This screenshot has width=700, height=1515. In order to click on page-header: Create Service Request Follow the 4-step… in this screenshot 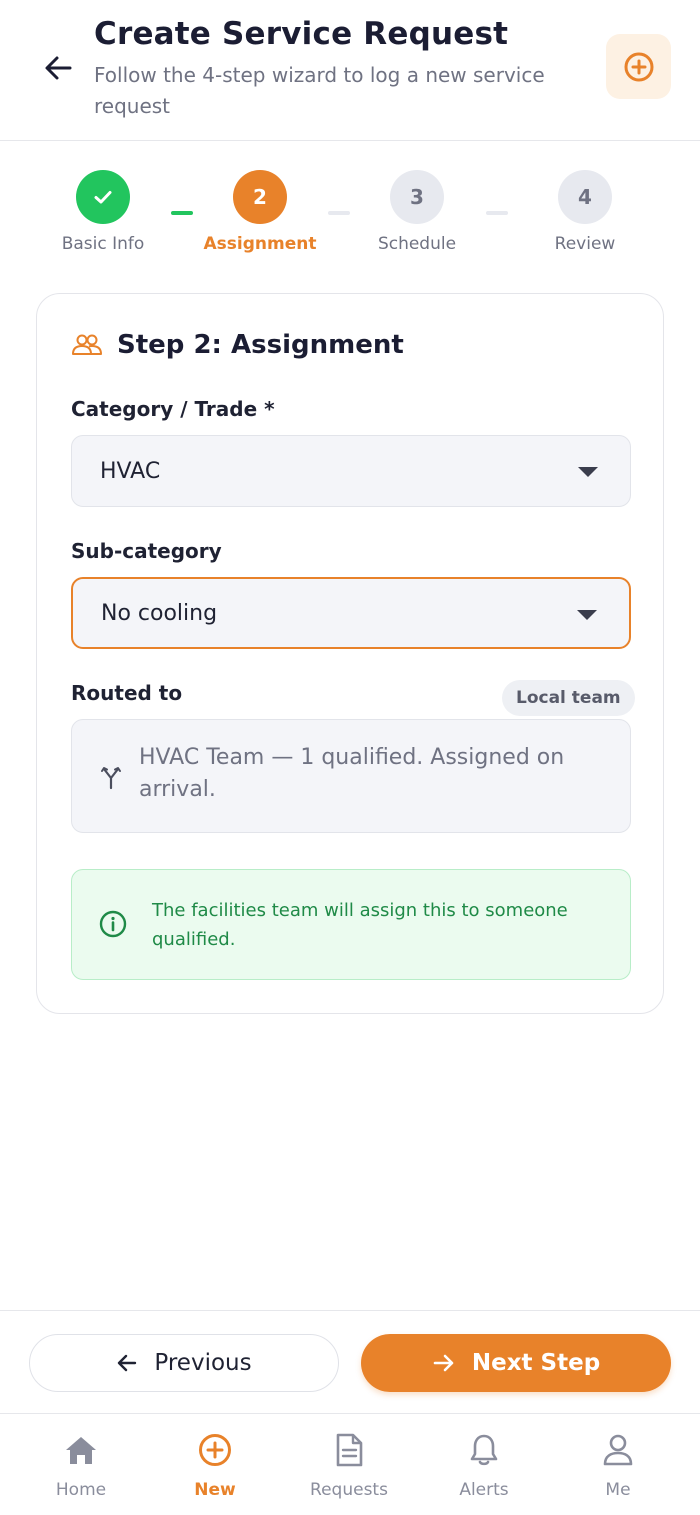, I will do `click(350, 70)`.